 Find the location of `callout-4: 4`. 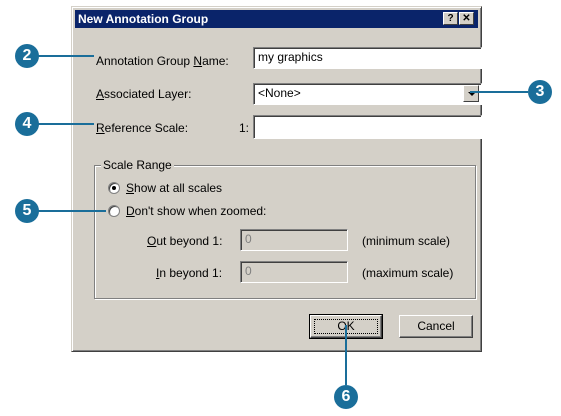

callout-4: 4 is located at coordinates (27, 124).